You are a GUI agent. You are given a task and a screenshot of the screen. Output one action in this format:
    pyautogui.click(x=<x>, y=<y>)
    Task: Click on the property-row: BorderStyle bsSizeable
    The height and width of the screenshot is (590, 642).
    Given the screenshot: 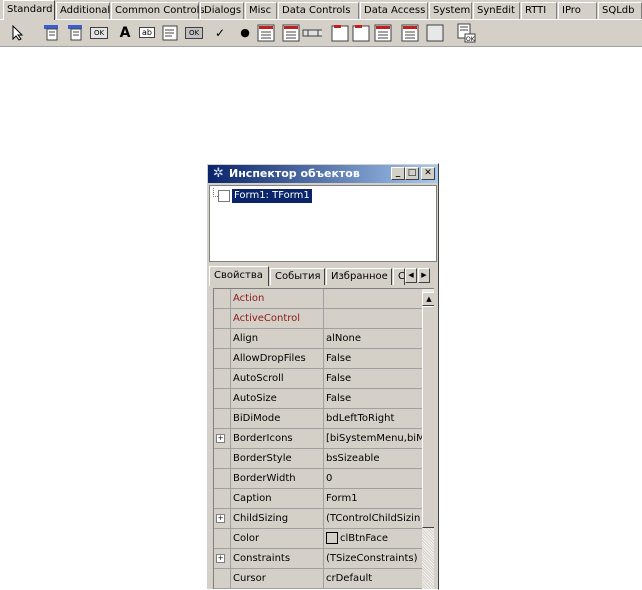 What is the action you would take?
    pyautogui.click(x=318, y=459)
    